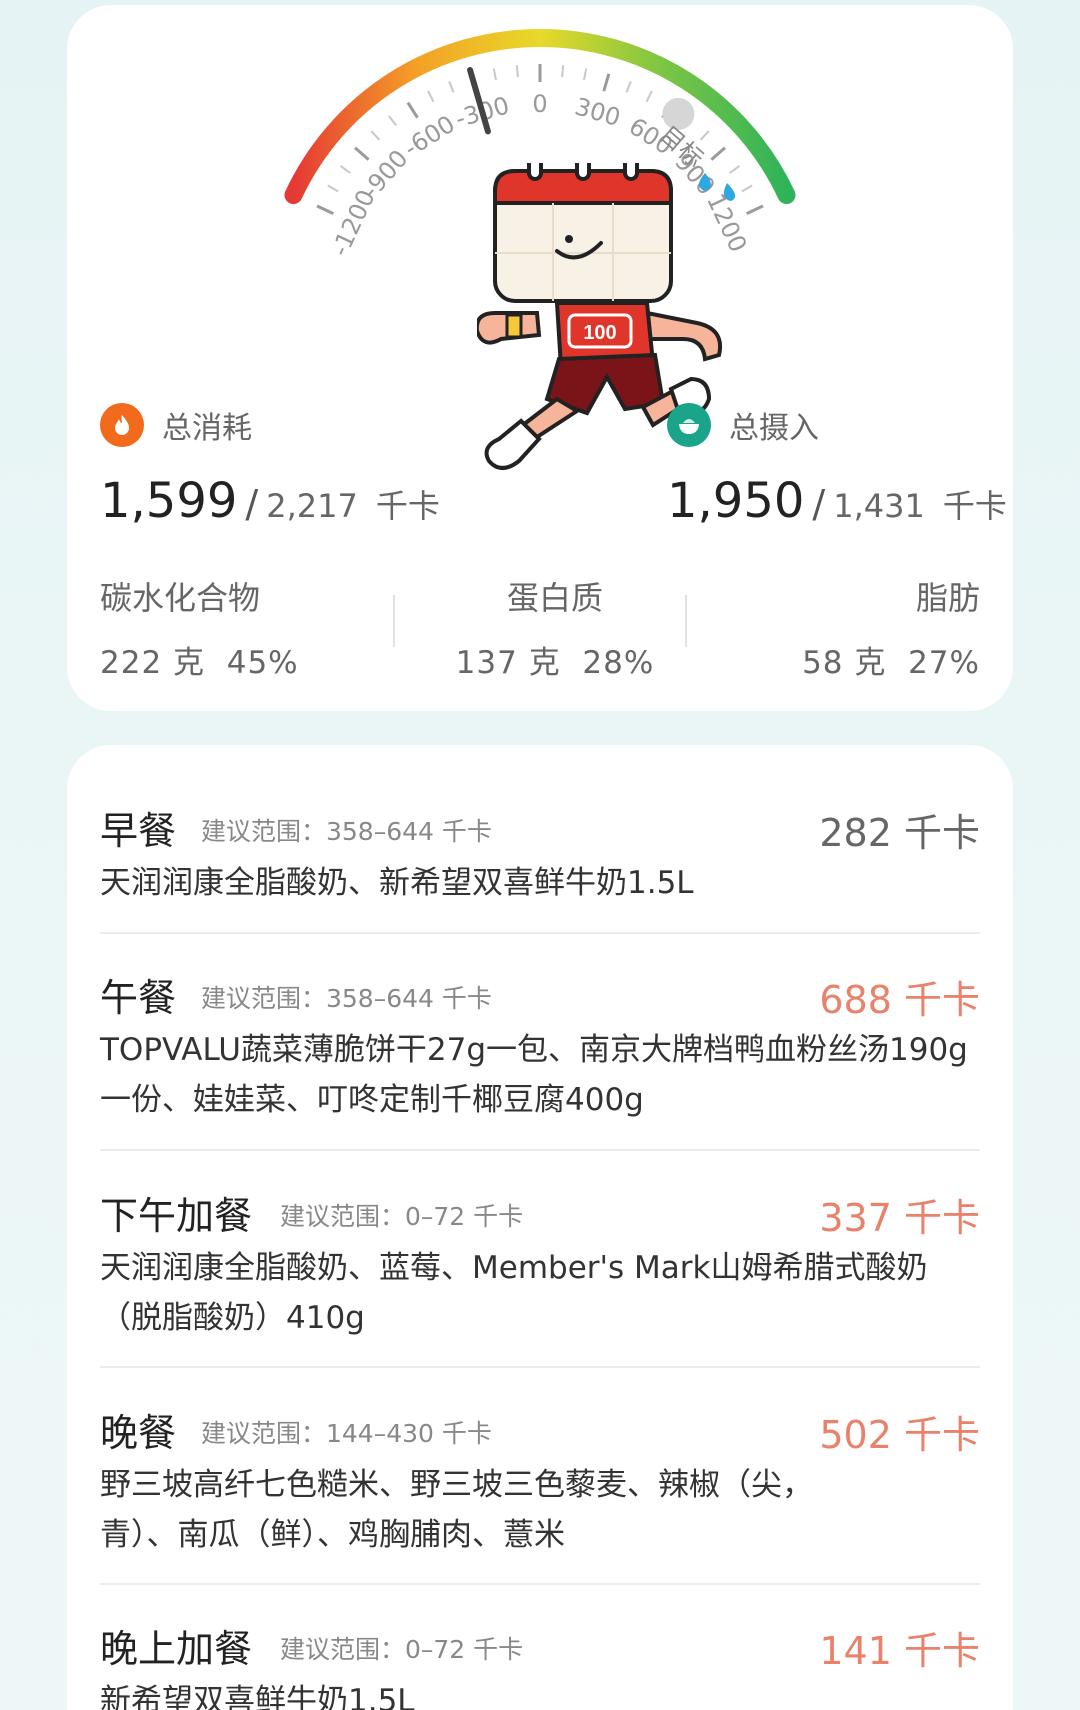 This screenshot has width=1080, height=1710. What do you see at coordinates (397, 883) in the screenshot?
I see `meal-foods: 天润润康全脂酸奶、新希望双喜鲜牛奶1.5L` at bounding box center [397, 883].